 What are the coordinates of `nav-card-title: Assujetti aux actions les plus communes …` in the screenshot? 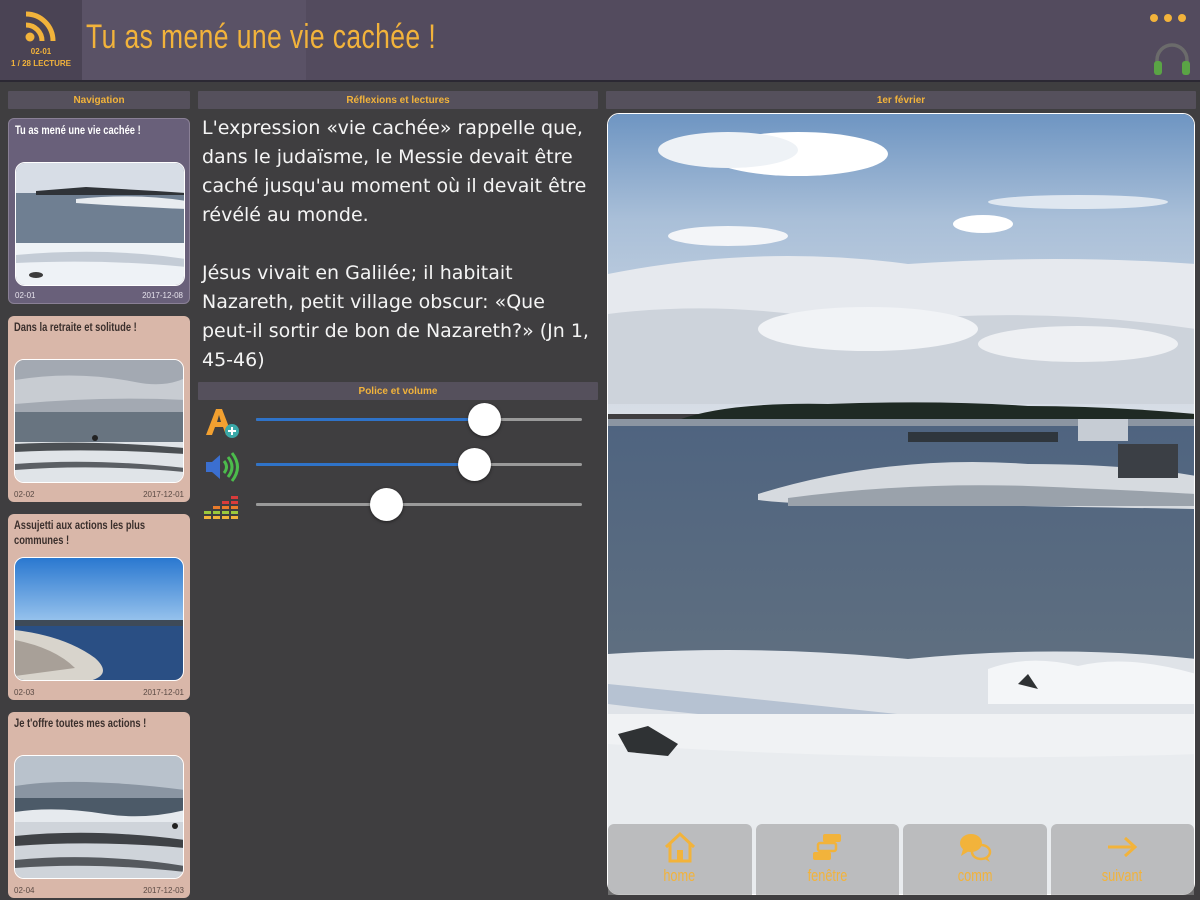 It's located at (80, 532).